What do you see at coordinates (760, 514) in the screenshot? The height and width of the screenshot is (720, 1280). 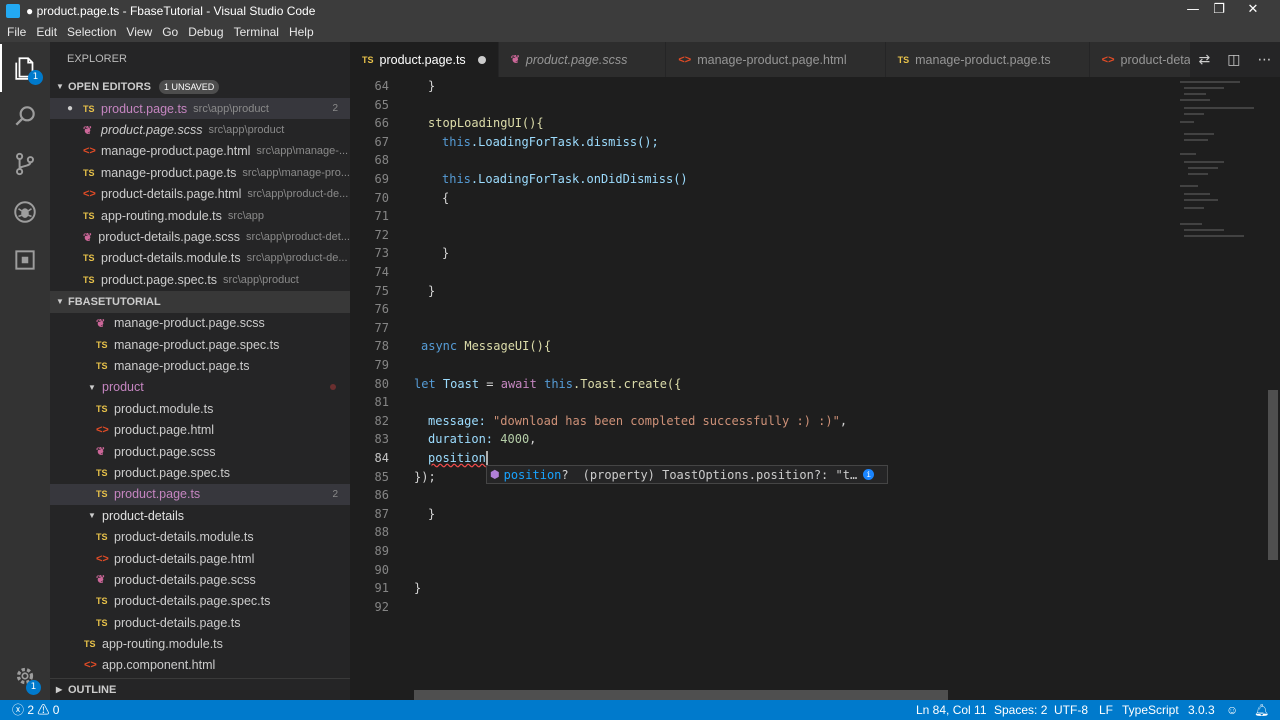 I see `code-line: 87}` at bounding box center [760, 514].